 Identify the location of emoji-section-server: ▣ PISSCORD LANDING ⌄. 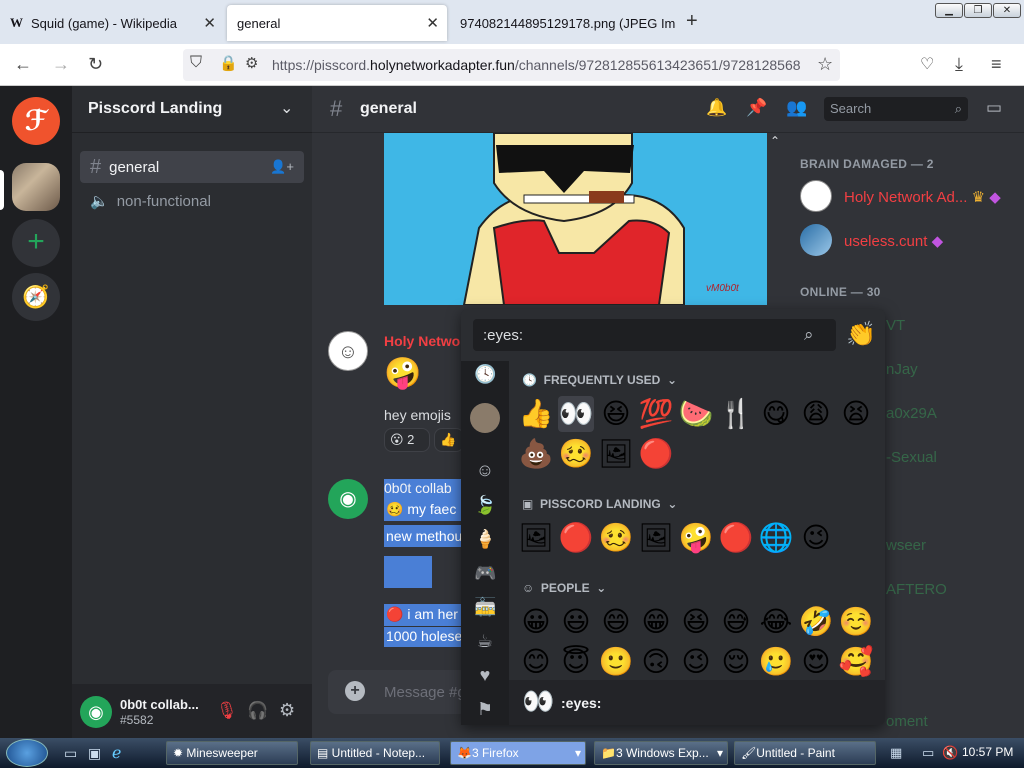
(599, 504).